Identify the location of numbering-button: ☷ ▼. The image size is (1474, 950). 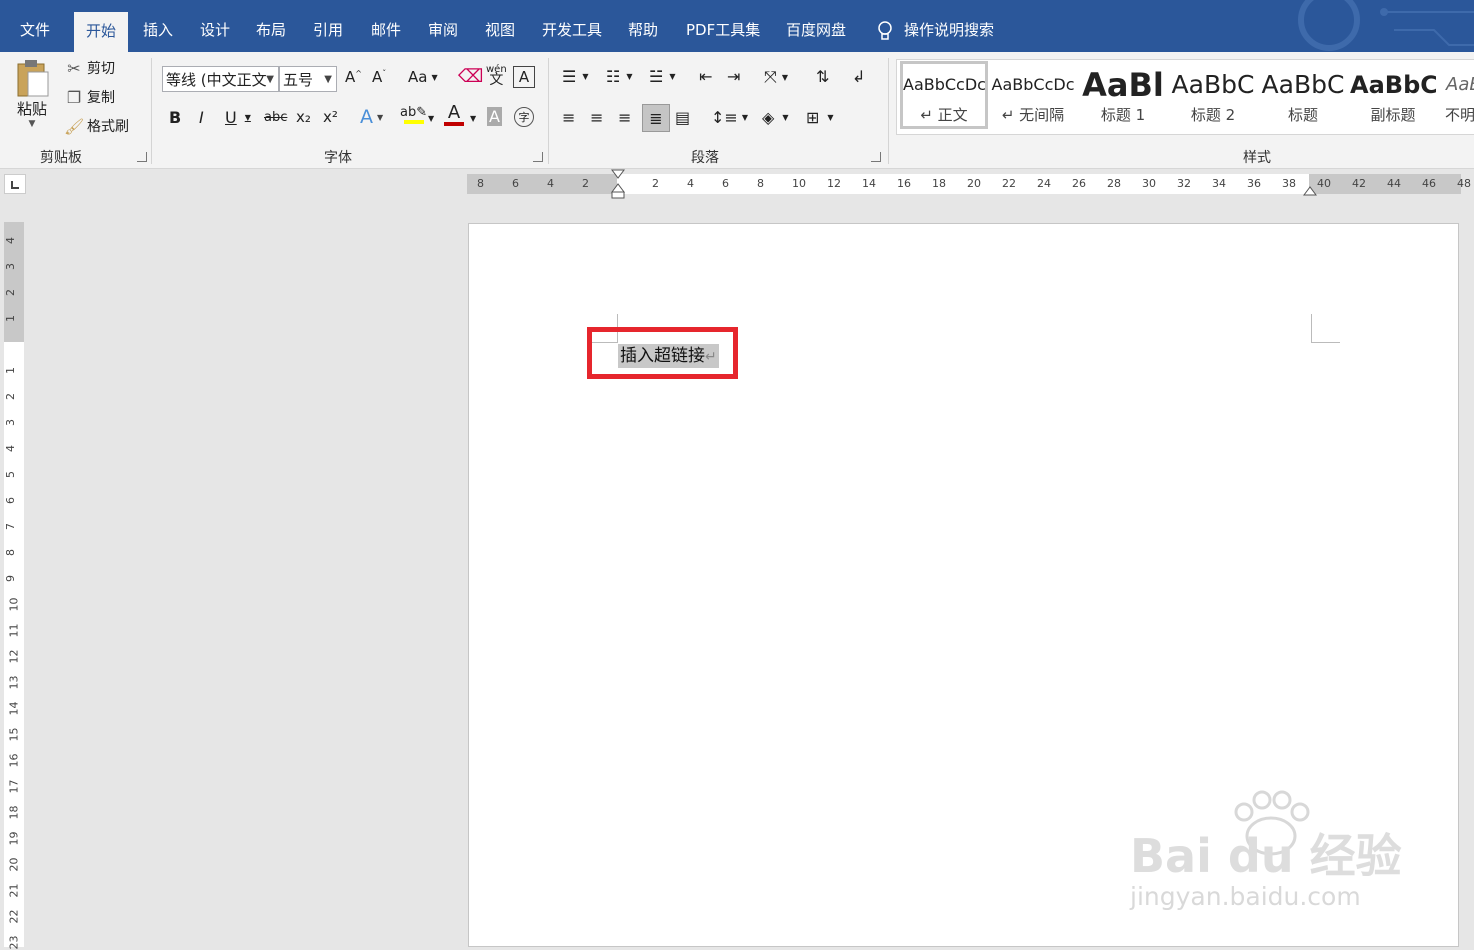
(619, 76).